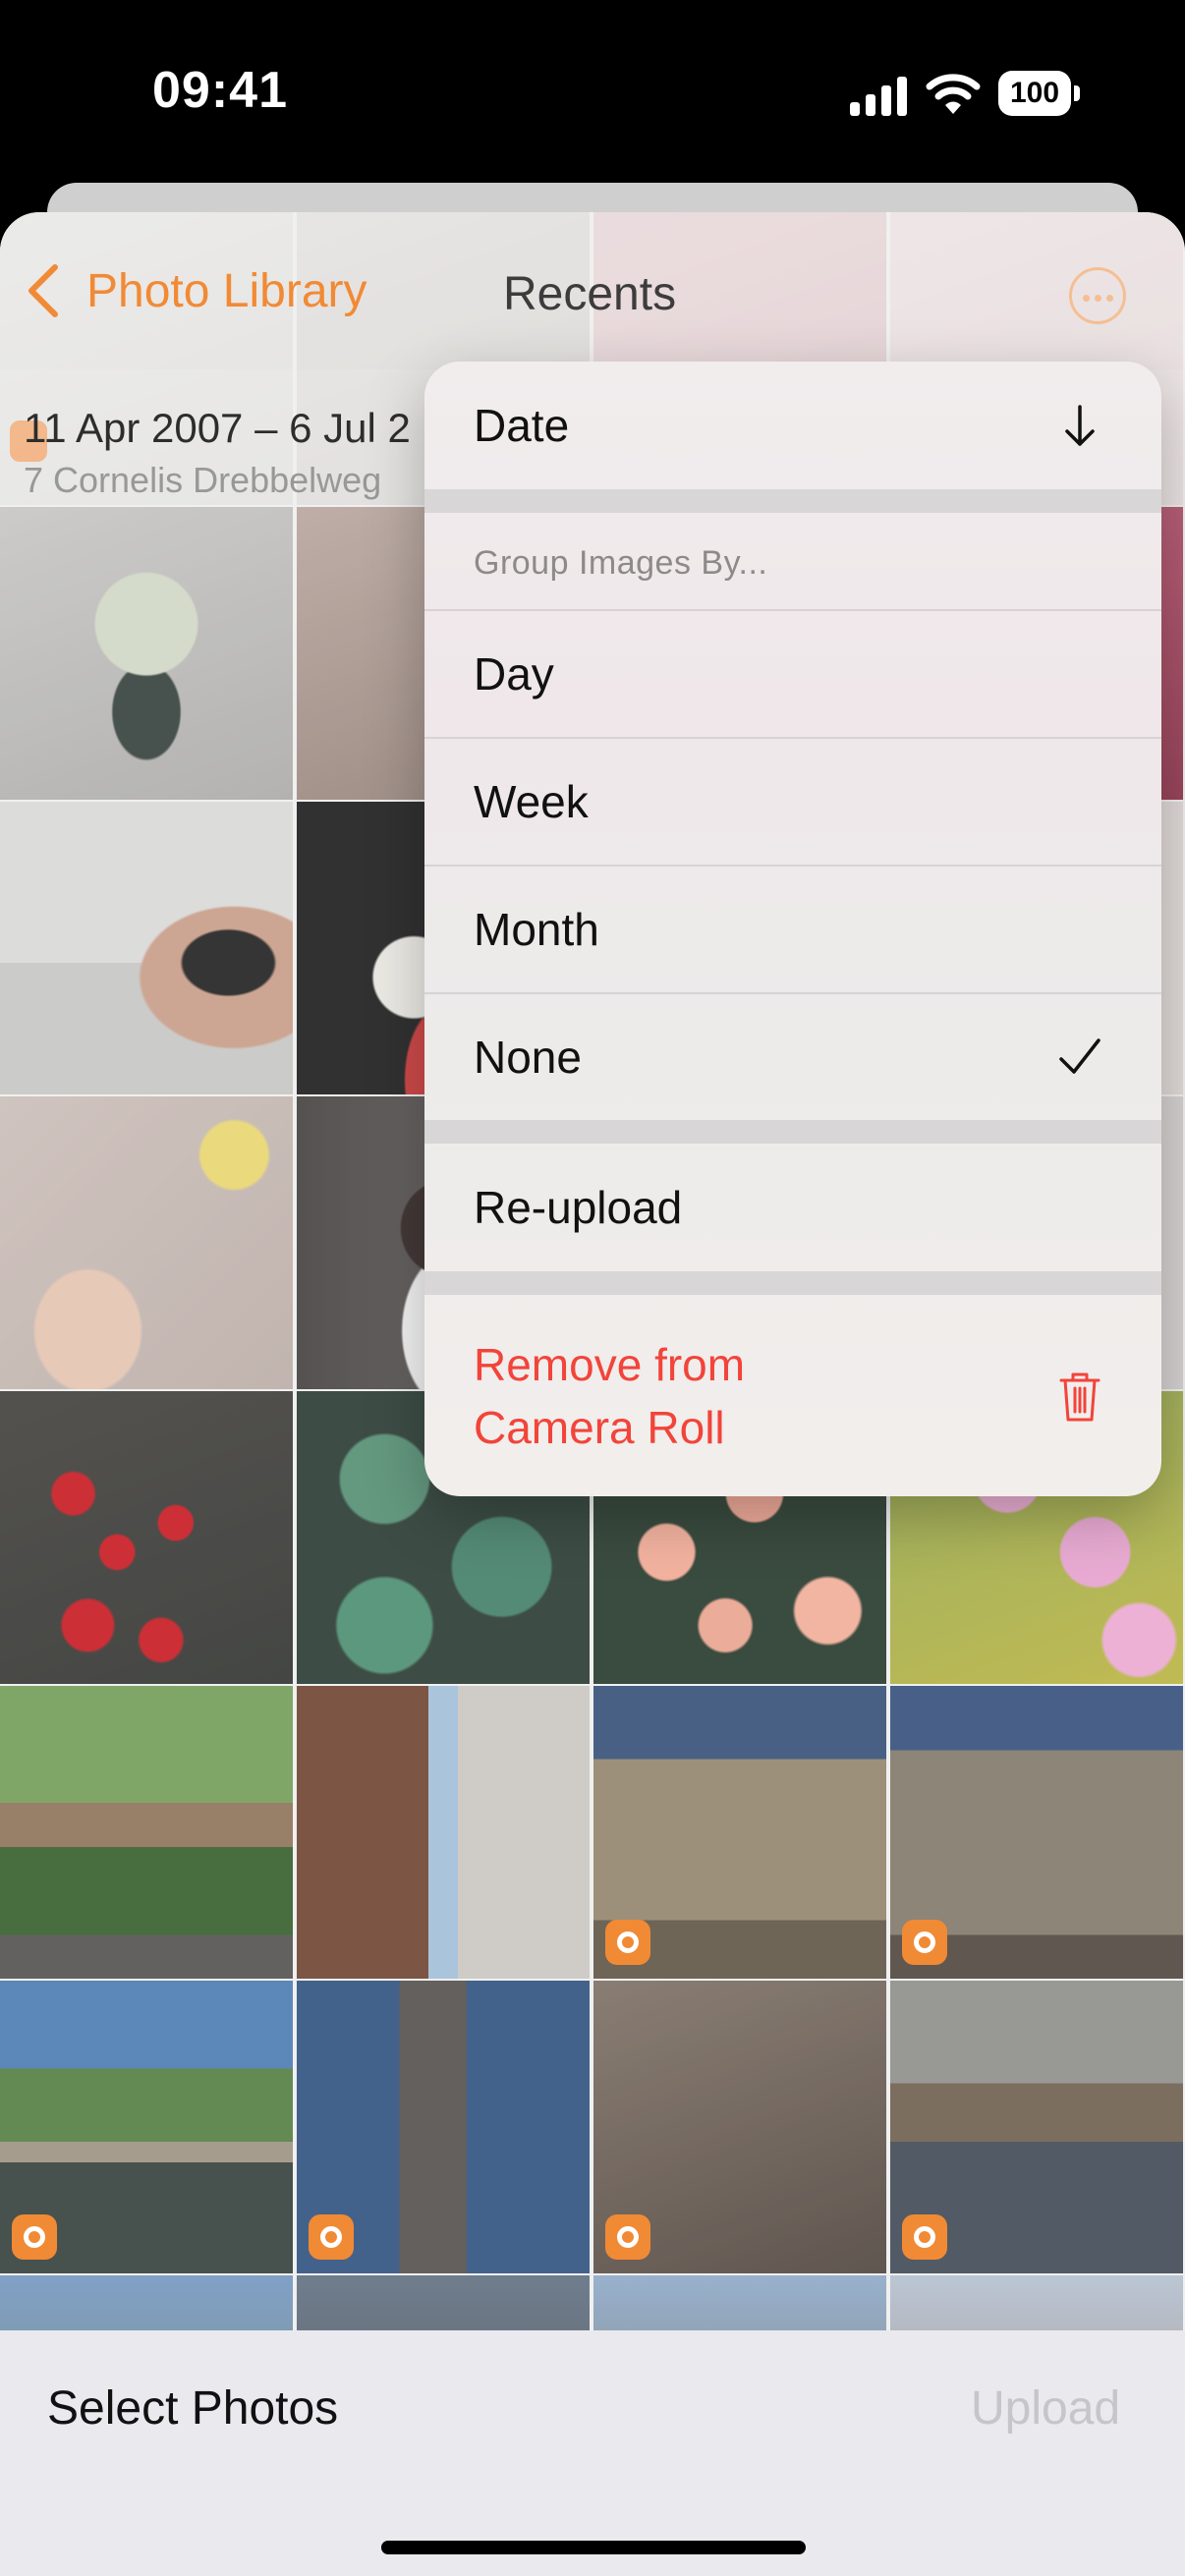  I want to click on menu-item-group-month: Month, so click(792, 928).